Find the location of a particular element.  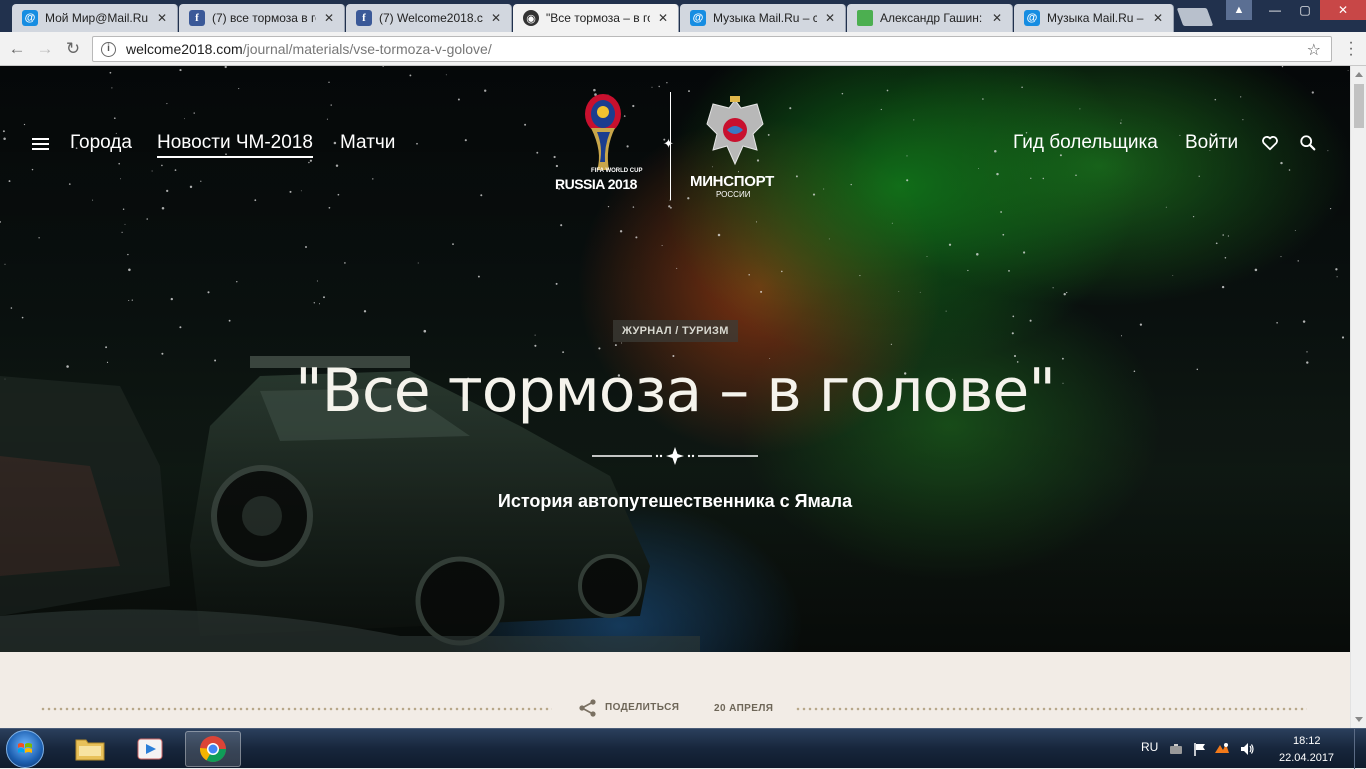

nav-link-news: Новости ЧМ-2018 is located at coordinates (235, 145).